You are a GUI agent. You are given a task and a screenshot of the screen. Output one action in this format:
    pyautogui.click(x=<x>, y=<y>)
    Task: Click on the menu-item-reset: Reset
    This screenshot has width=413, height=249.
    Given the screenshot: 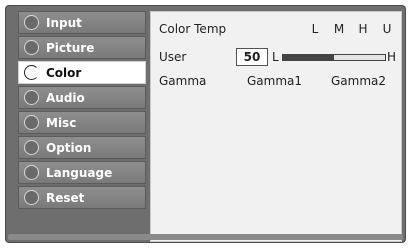 What is the action you would take?
    pyautogui.click(x=82, y=197)
    